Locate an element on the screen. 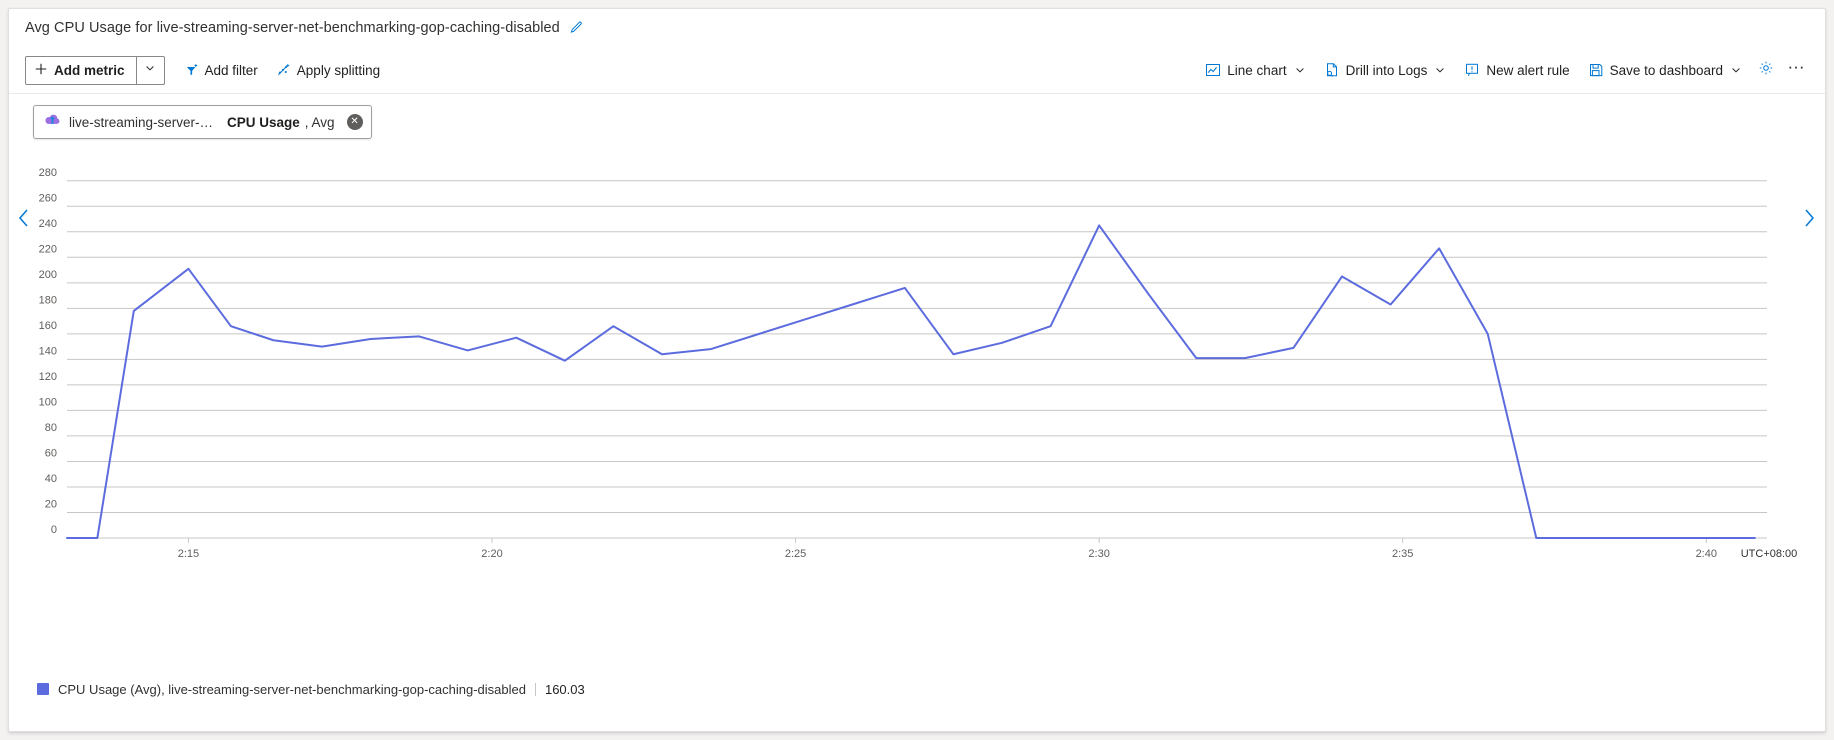  settings-button is located at coordinates (1766, 70).